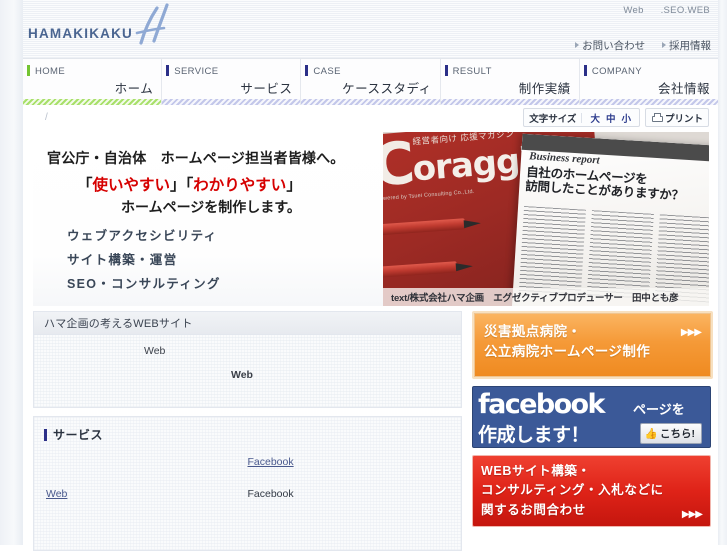 Image resolution: width=727 pixels, height=559 pixels. I want to click on logo-text: HAMAKIKAKU, so click(80, 33).